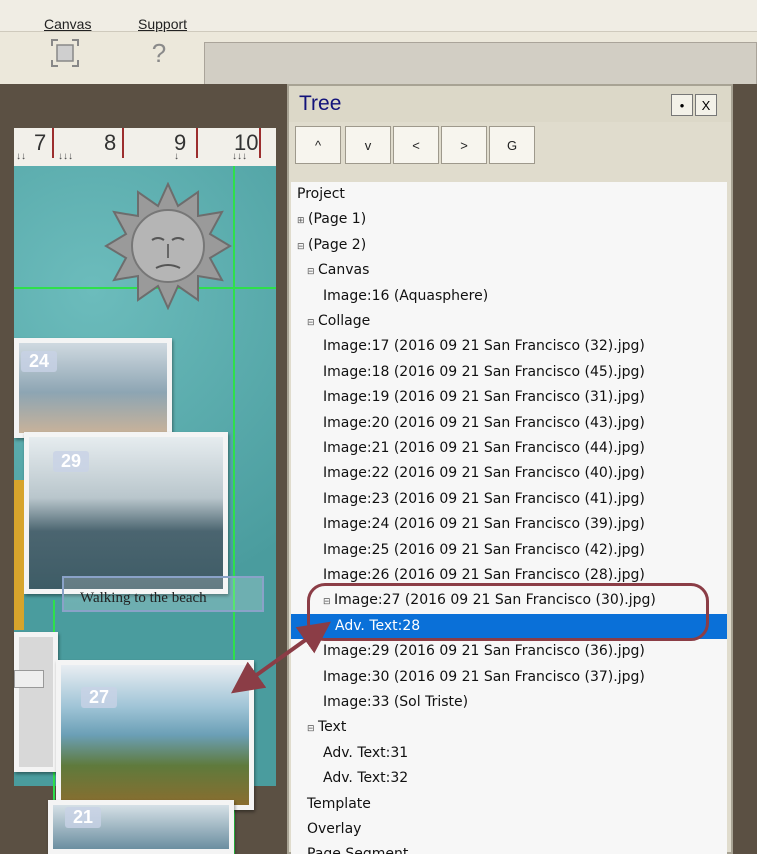 The height and width of the screenshot is (854, 757). I want to click on tree-row: Adv. Text:32, so click(509, 778).